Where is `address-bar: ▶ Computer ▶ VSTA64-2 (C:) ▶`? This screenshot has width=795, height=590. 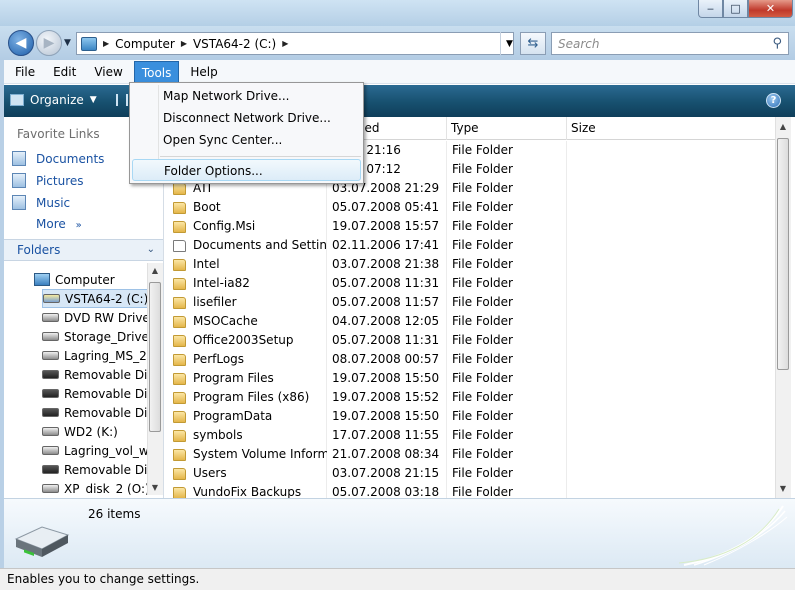
address-bar: ▶ Computer ▶ VSTA64-2 (C:) ▶ is located at coordinates (295, 43).